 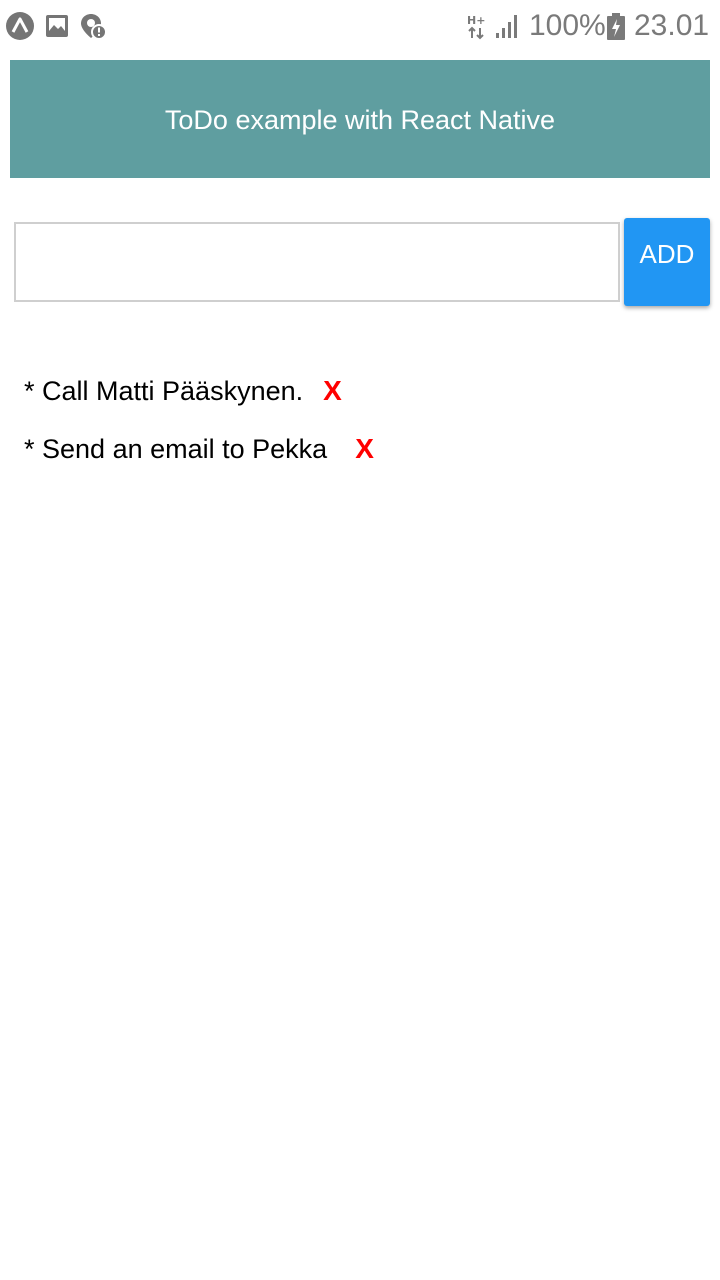 I want to click on status-bar: H+ 100% 23.01, so click(x=360, y=25).